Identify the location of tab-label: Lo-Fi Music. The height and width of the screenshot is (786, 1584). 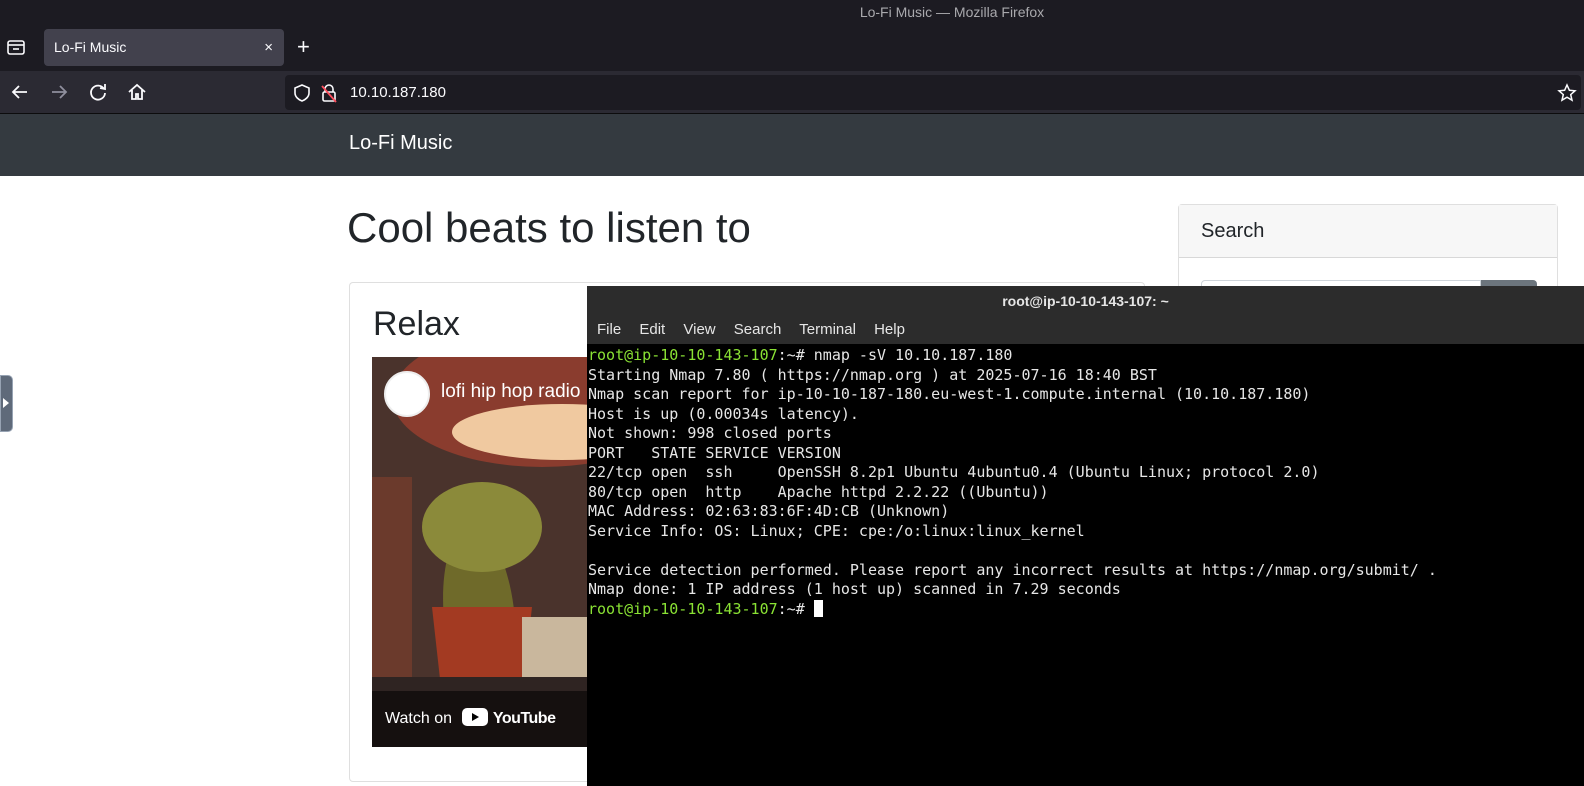
(90, 47).